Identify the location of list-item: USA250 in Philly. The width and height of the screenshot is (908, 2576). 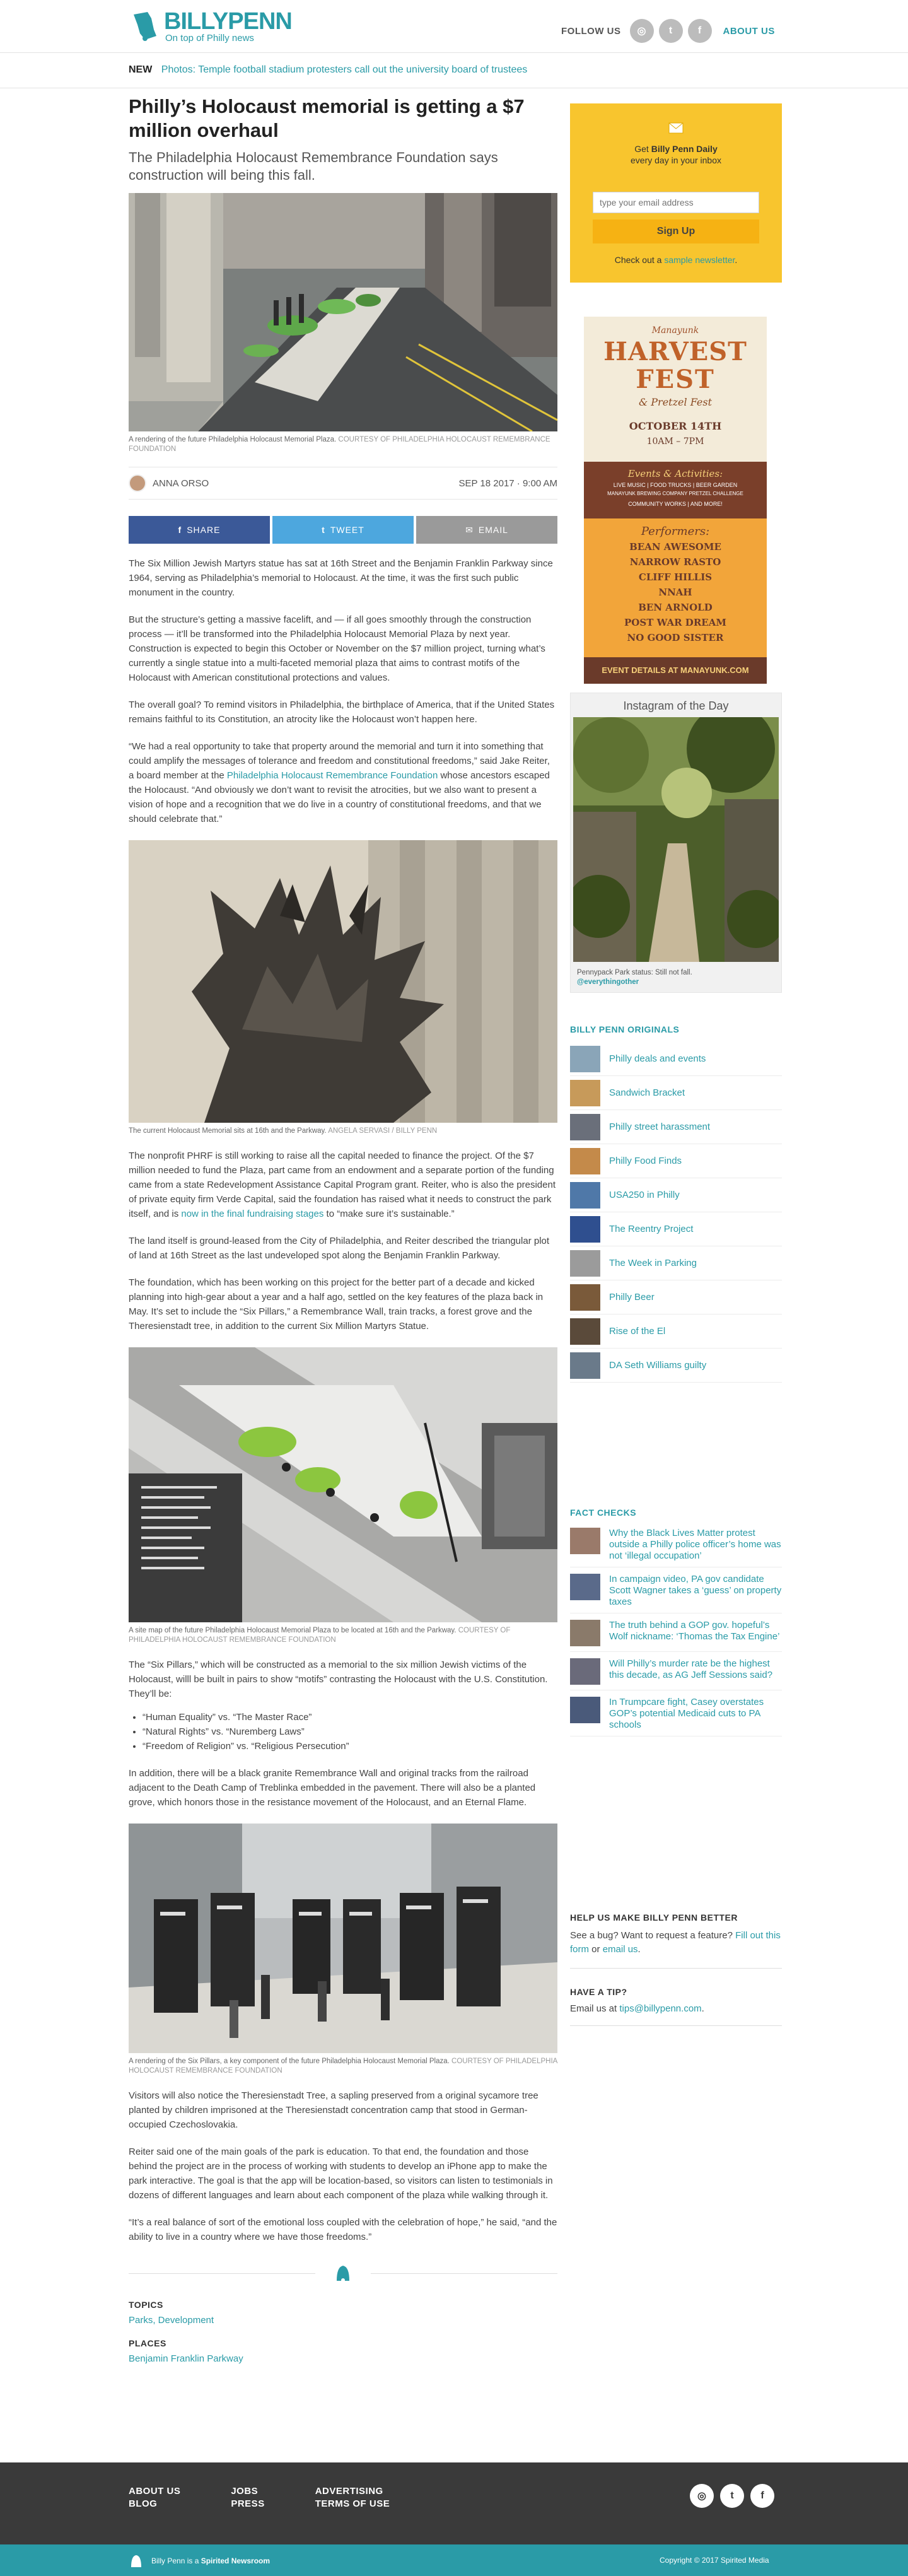
(676, 1195).